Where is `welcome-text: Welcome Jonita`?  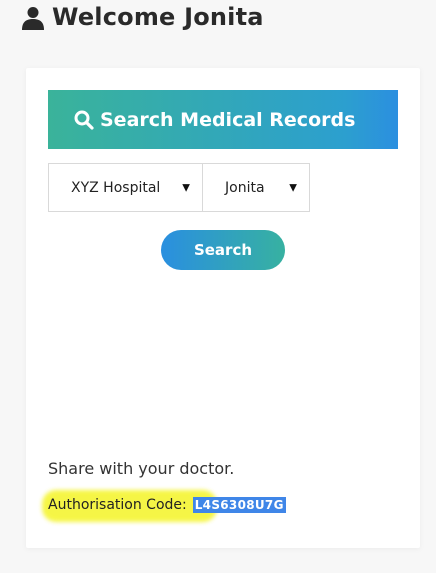
welcome-text: Welcome Jonita is located at coordinates (158, 17).